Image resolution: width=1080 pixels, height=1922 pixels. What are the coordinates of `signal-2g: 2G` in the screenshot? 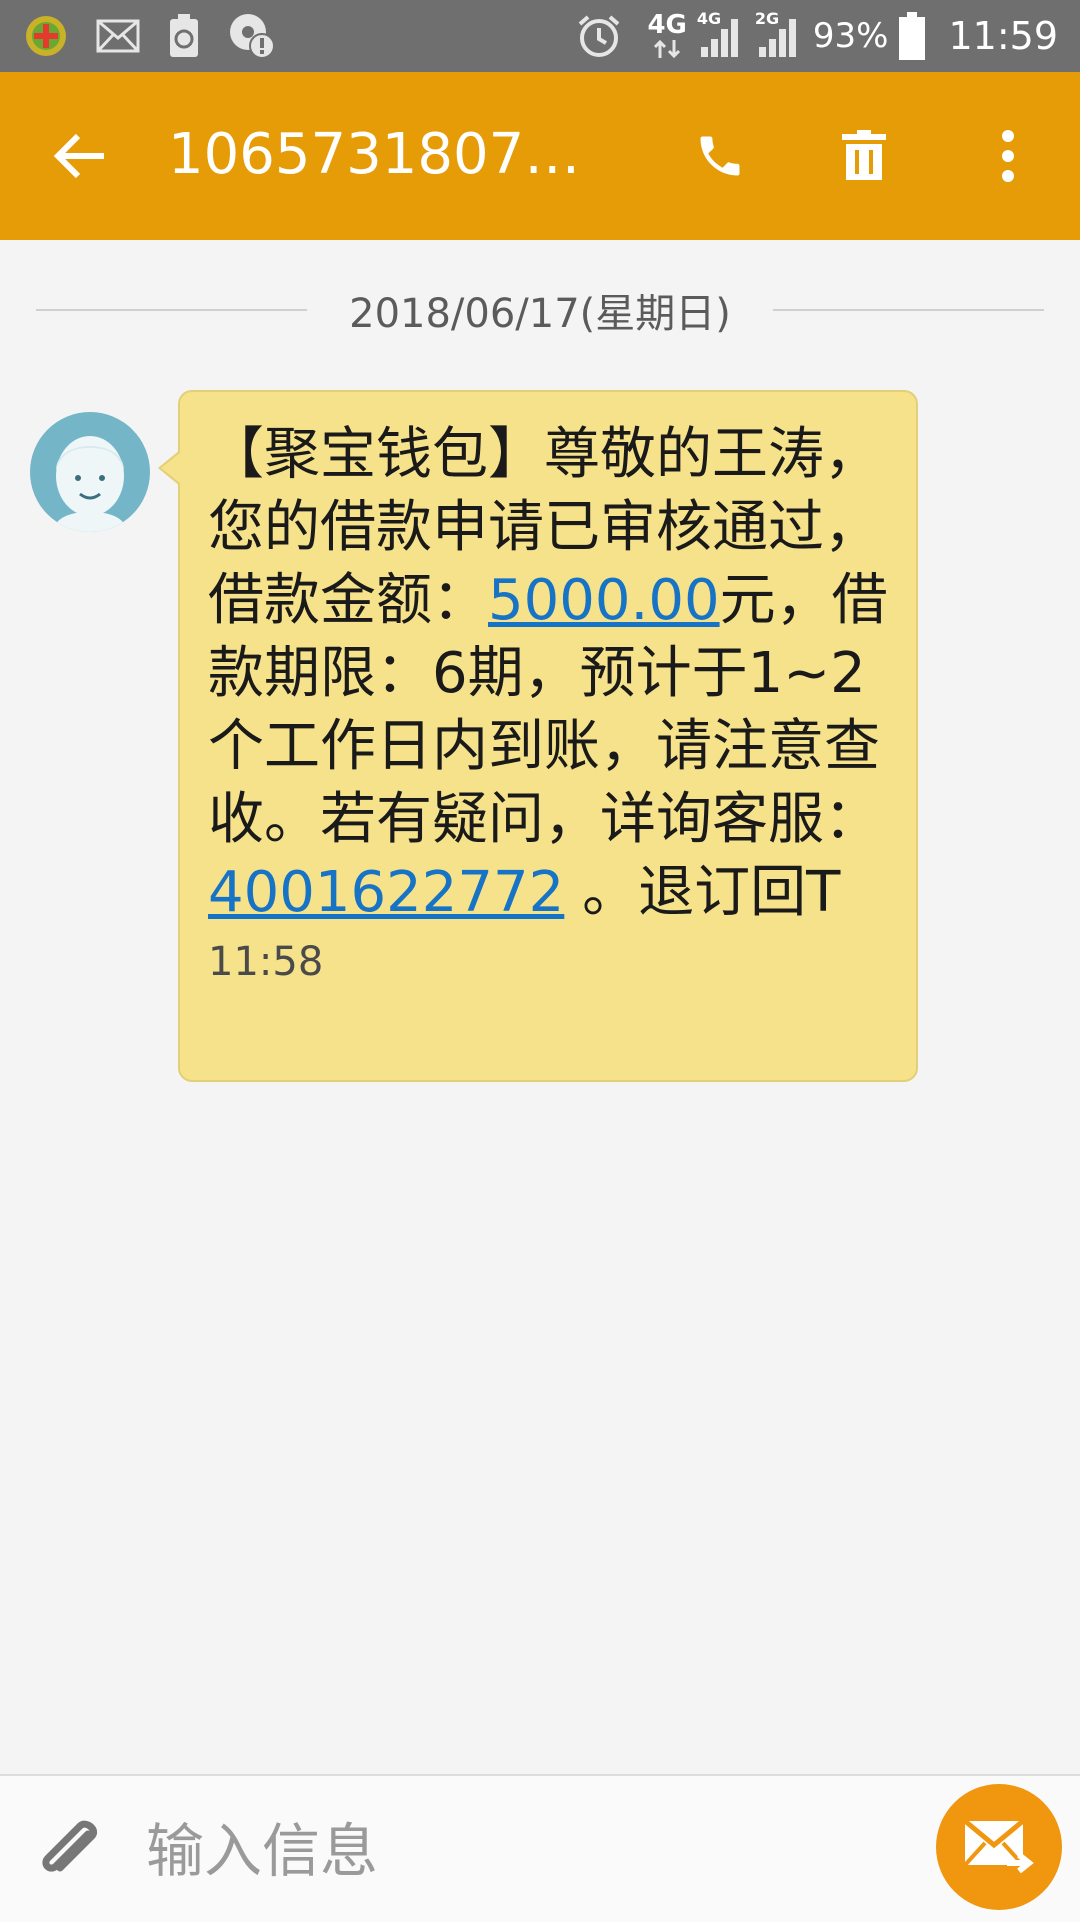 It's located at (779, 34).